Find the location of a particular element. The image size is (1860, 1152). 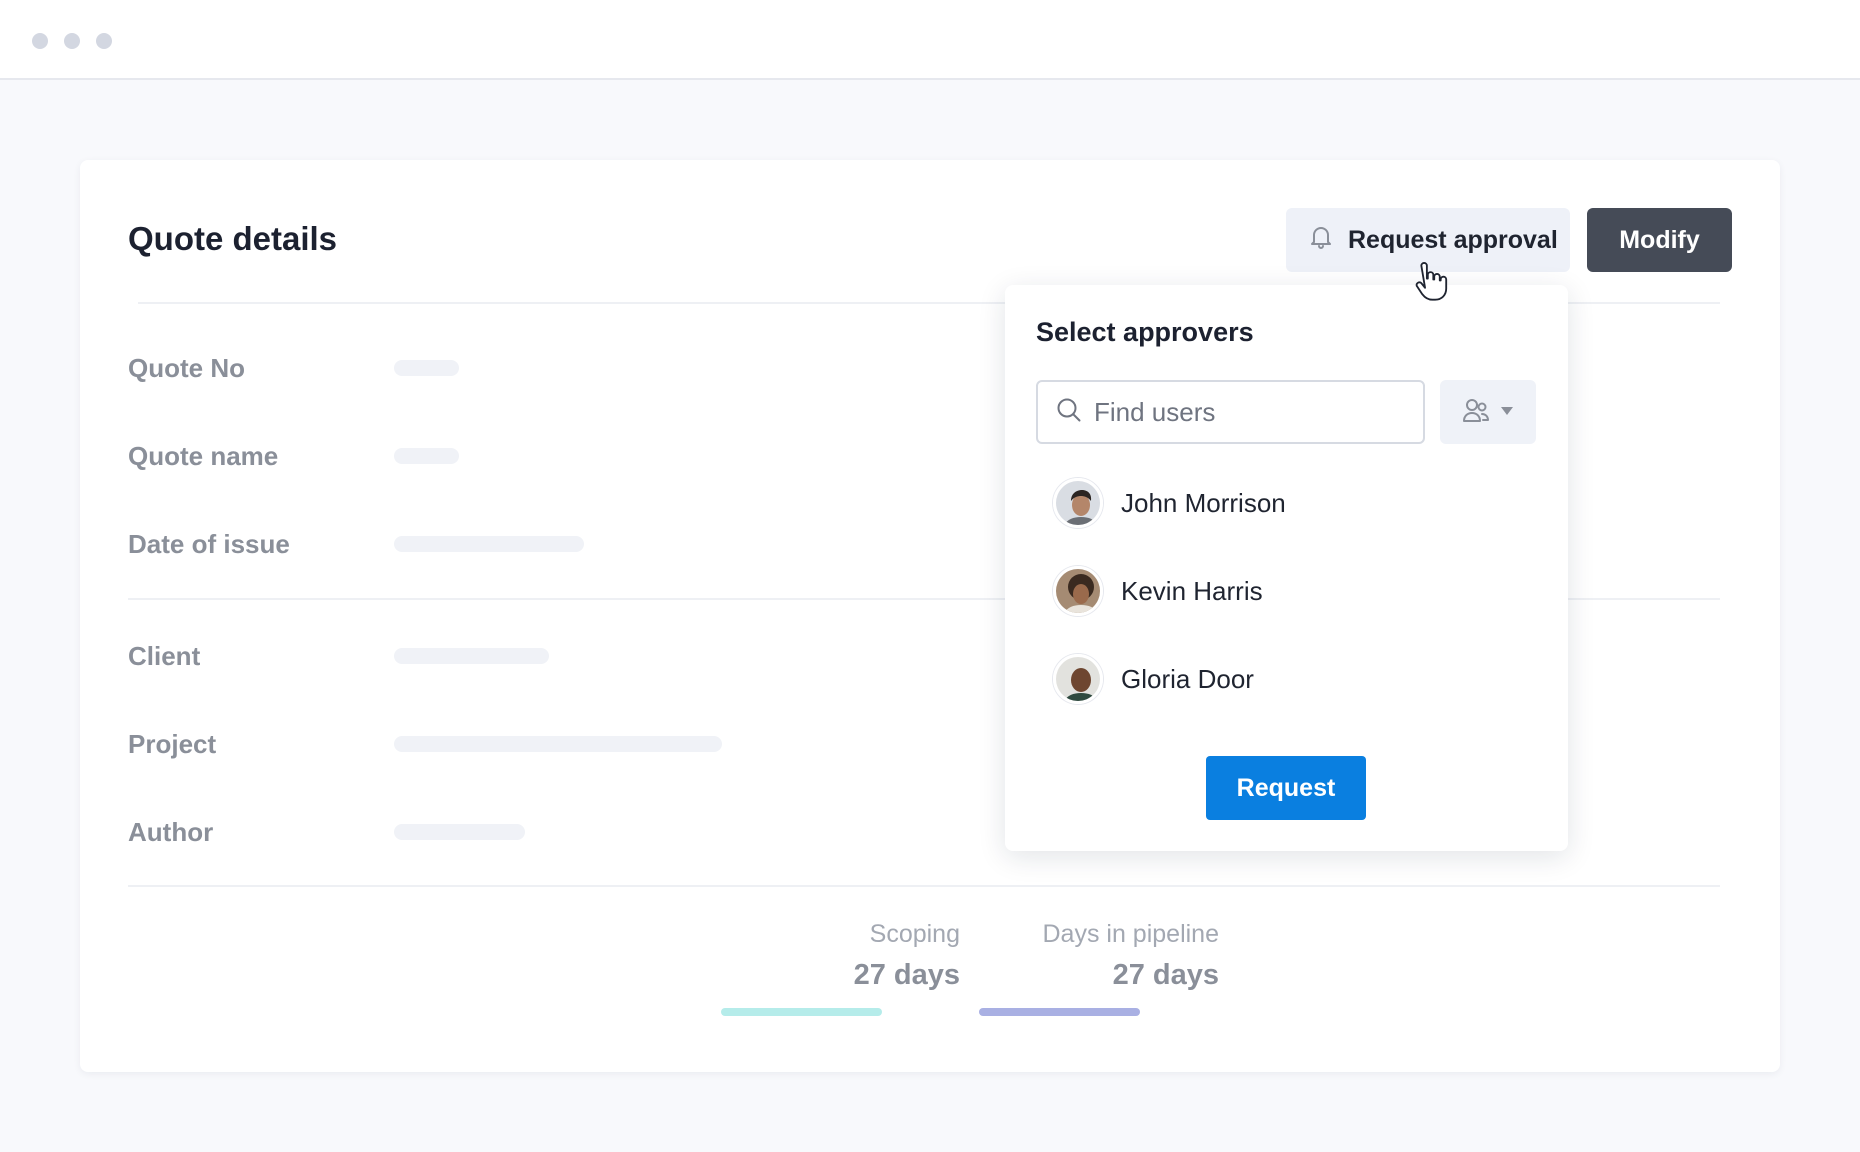

user-group-icon is located at coordinates (1476, 412).